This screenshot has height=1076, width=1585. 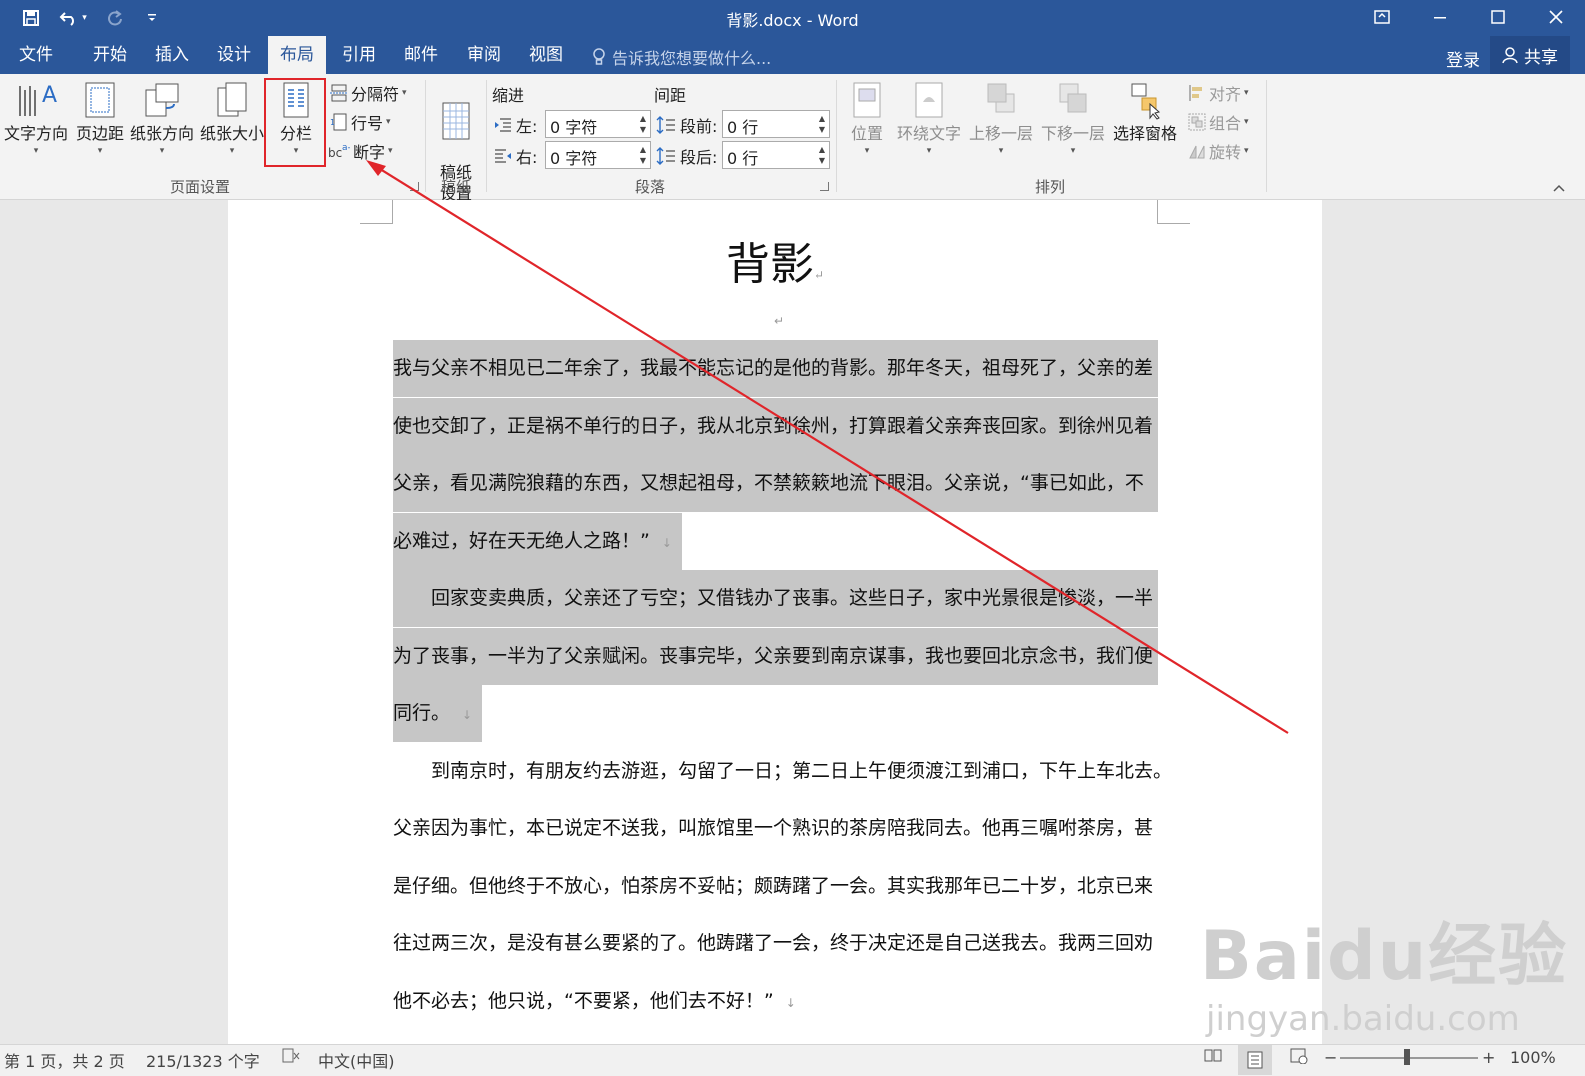 What do you see at coordinates (598, 155) in the screenshot?
I see `indent-right-input: 0 字符 ▲ ▼` at bounding box center [598, 155].